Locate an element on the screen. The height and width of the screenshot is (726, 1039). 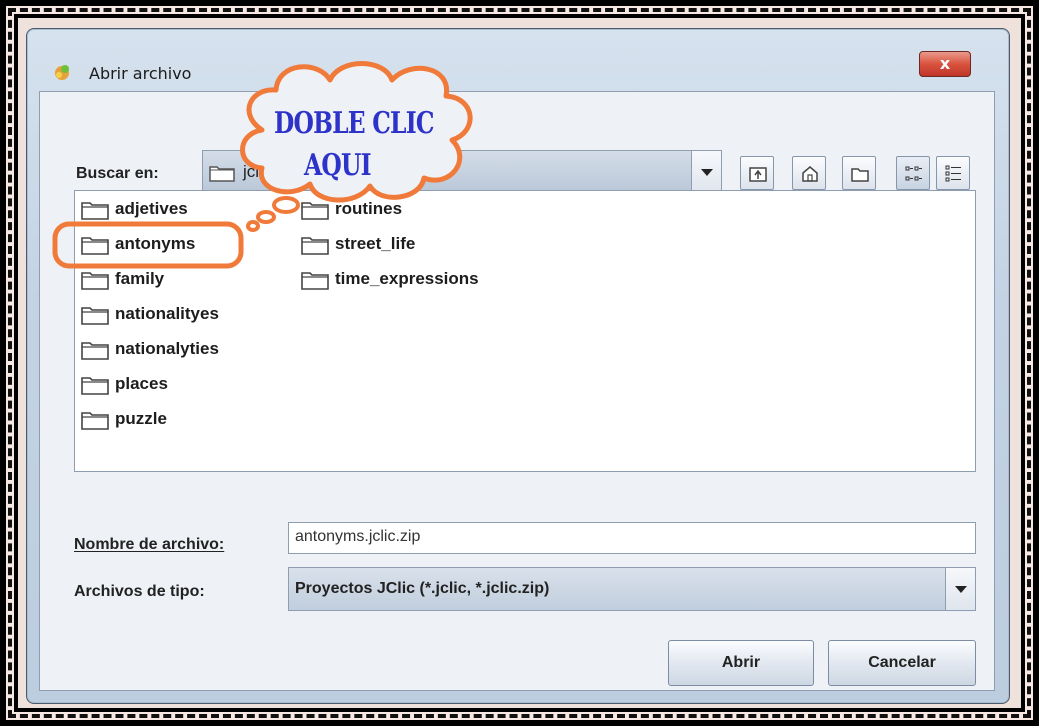
list-view-icon is located at coordinates (913, 173).